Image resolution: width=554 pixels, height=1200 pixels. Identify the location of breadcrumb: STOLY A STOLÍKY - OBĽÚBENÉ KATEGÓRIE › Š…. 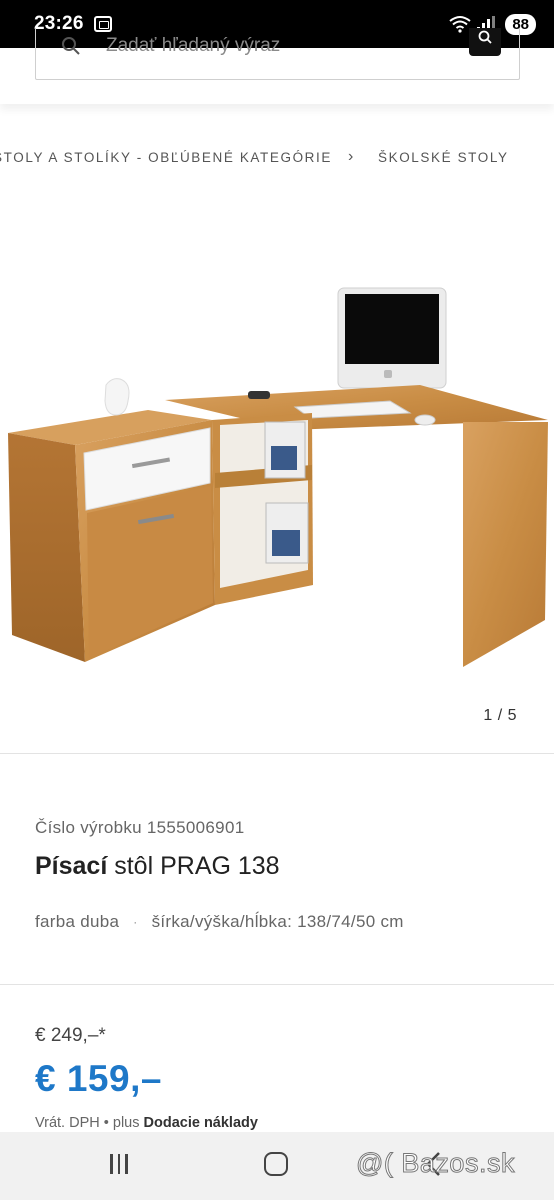
(277, 160).